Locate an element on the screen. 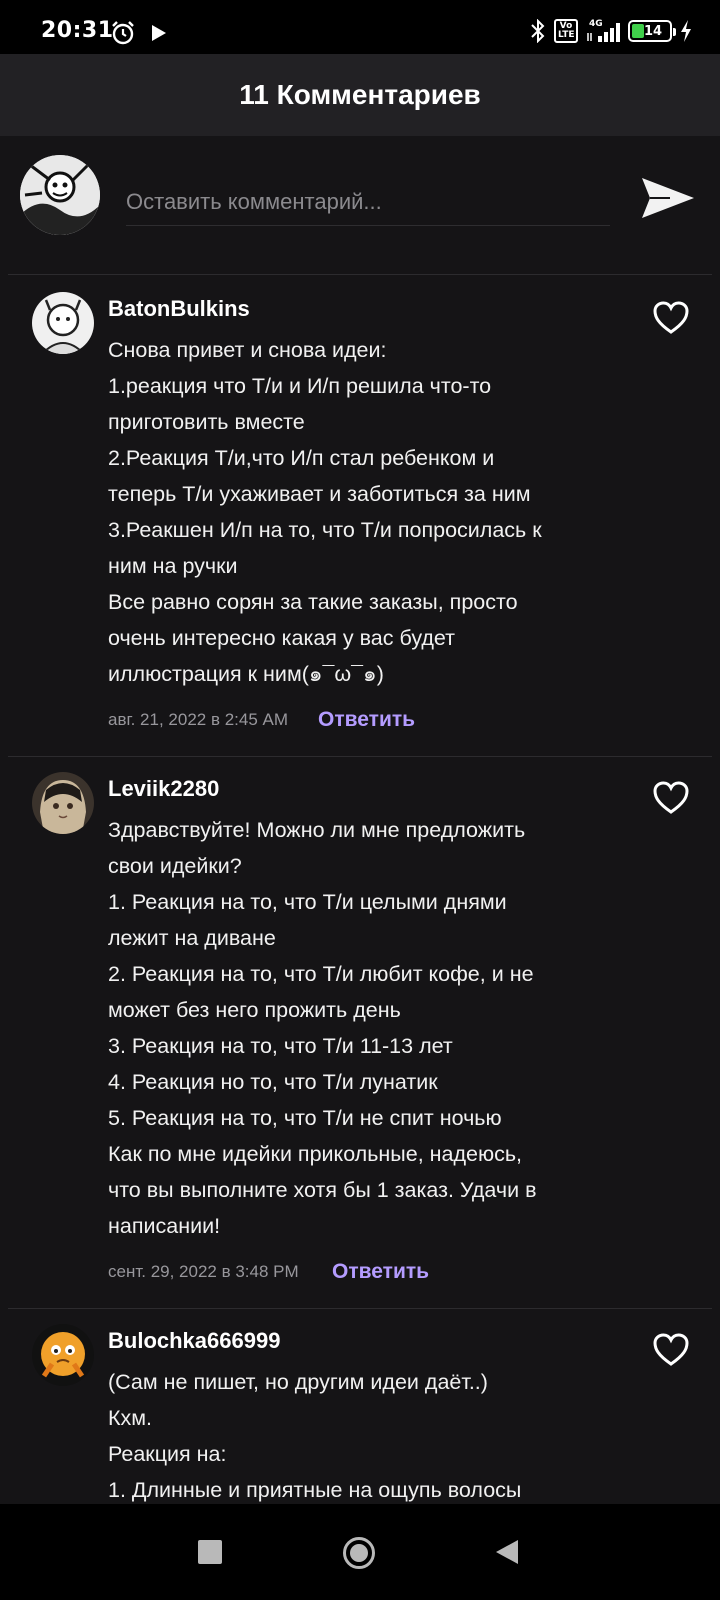  comment-line: очень интересно какая у вас будет is located at coordinates (281, 638).